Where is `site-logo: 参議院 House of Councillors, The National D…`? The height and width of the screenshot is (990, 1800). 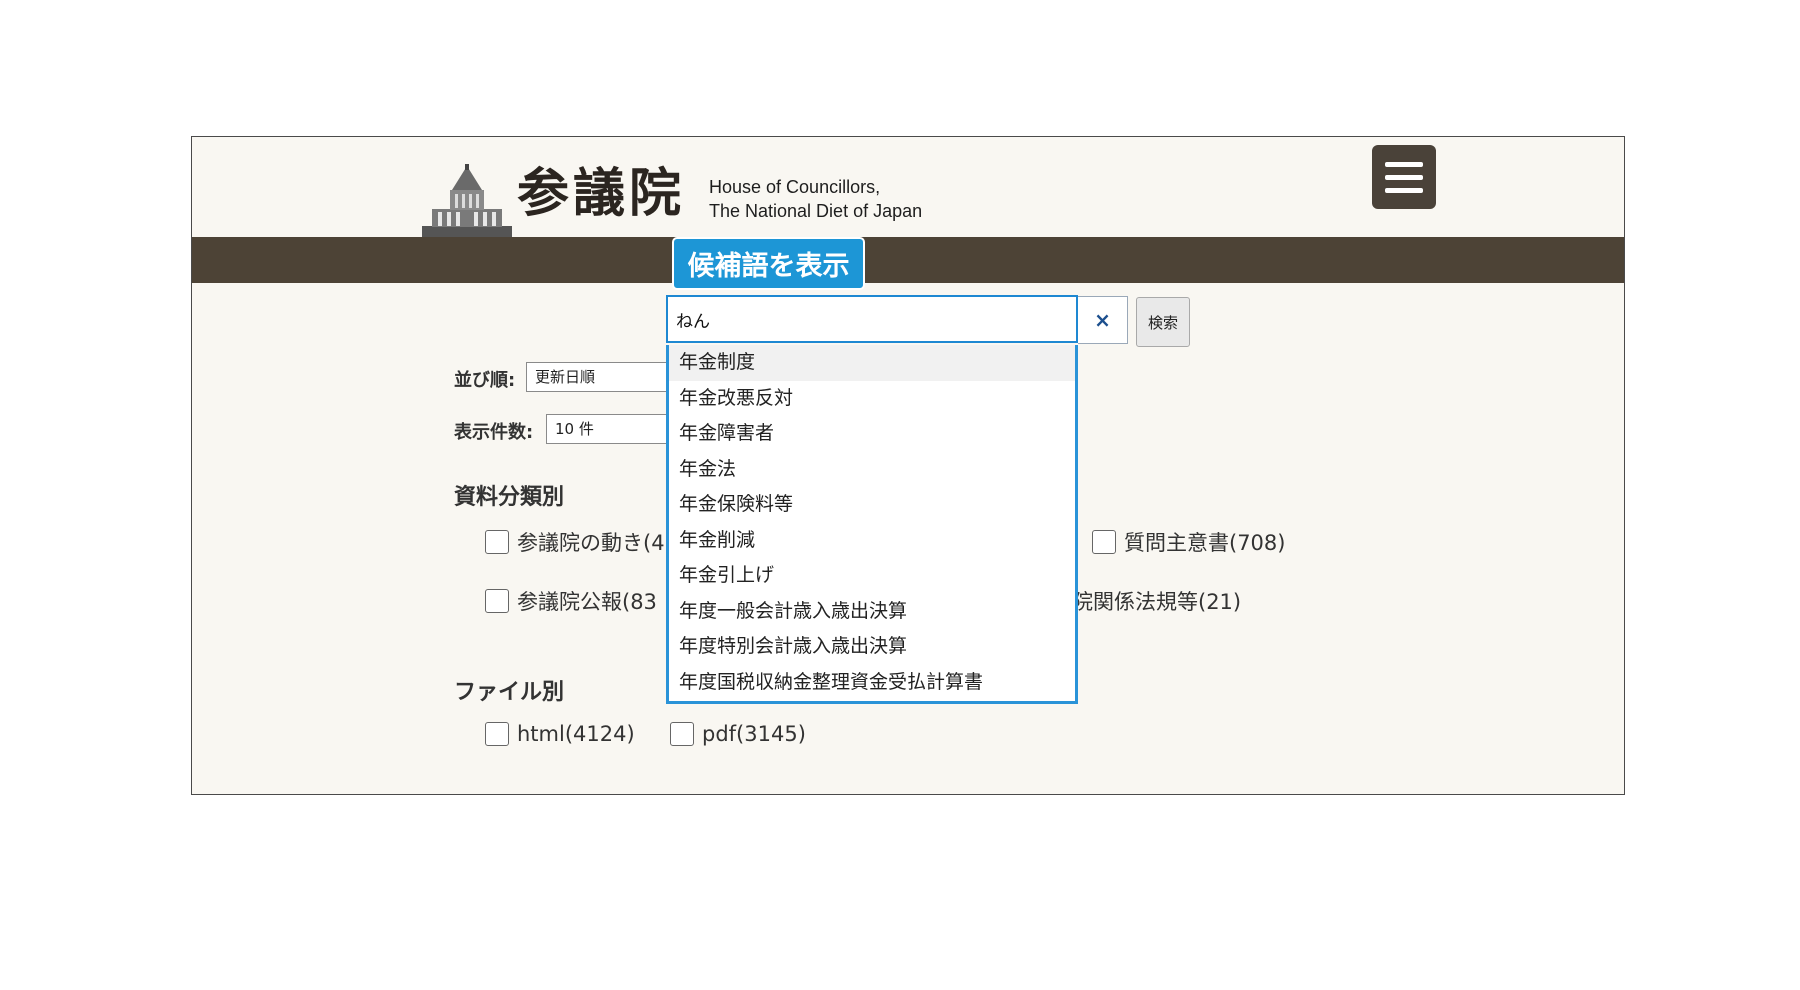
site-logo: 参議院 House of Councillors, The National D… is located at coordinates (722, 199).